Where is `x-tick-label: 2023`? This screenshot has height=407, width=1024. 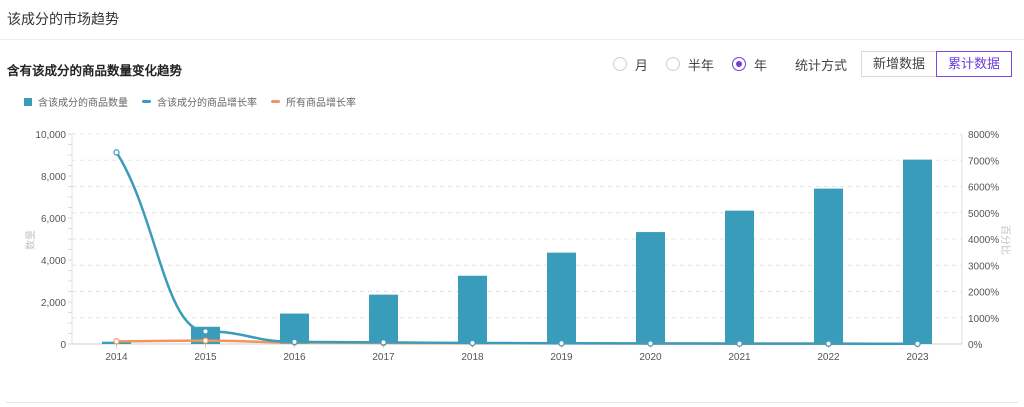
x-tick-label: 2023 is located at coordinates (917, 357).